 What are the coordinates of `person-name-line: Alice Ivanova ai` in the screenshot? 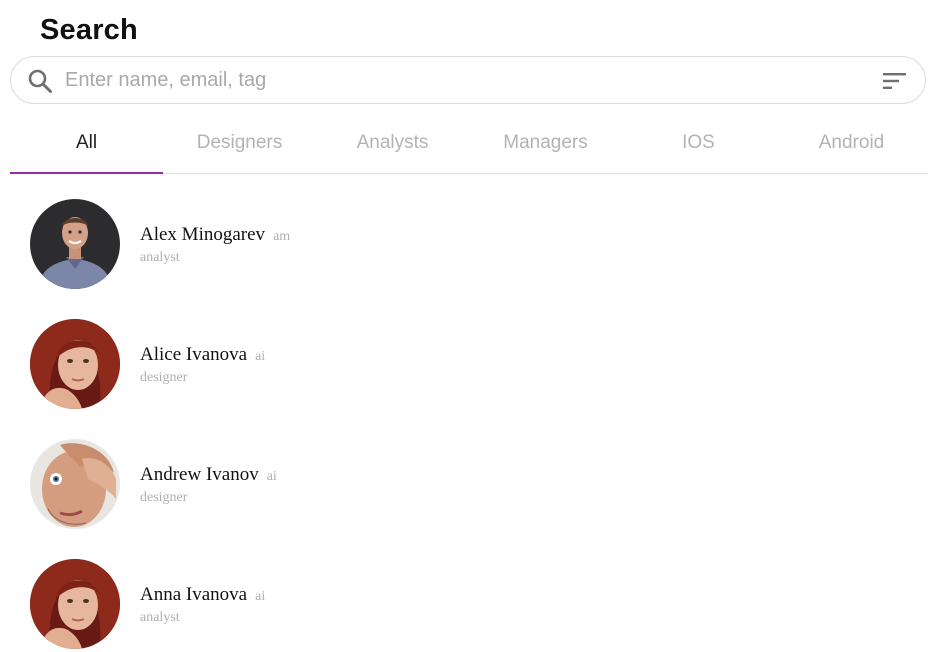 It's located at (202, 355).